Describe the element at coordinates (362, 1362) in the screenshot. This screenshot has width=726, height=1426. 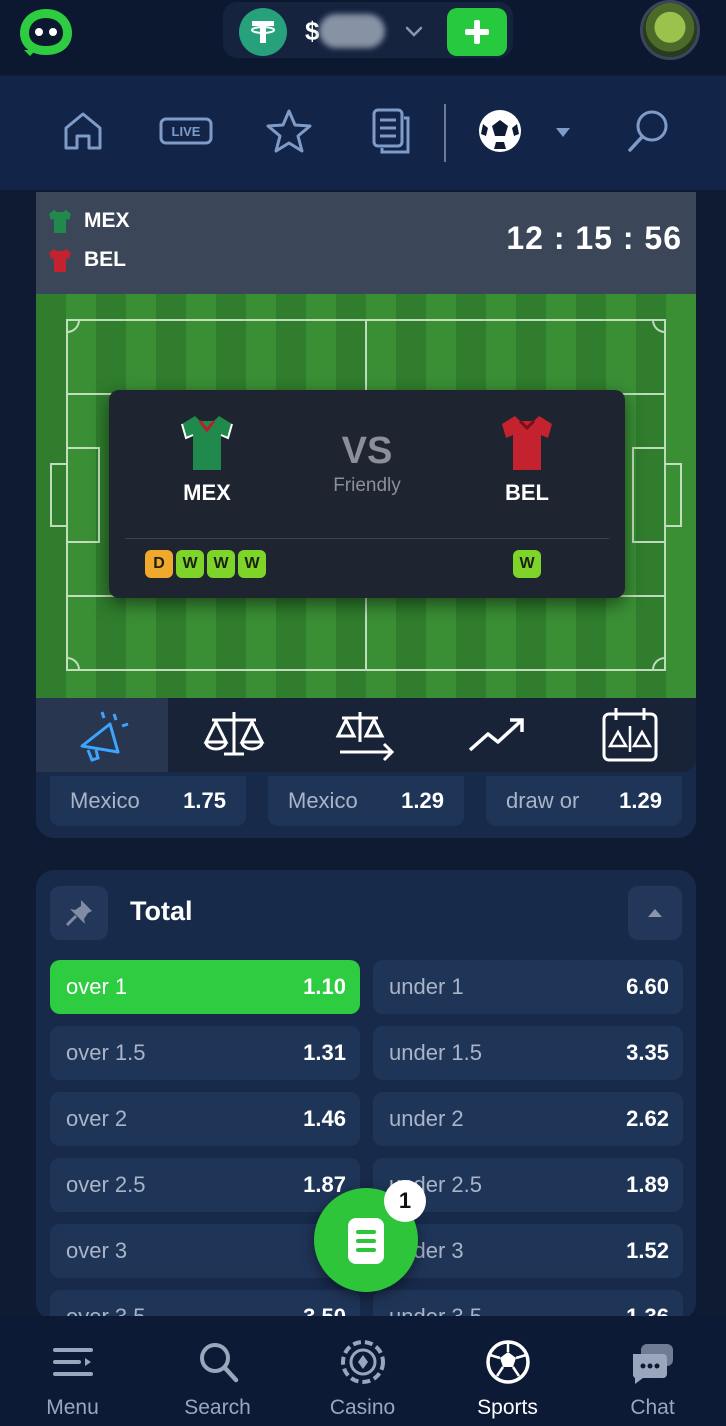
I see `casino-chip-icon` at that location.